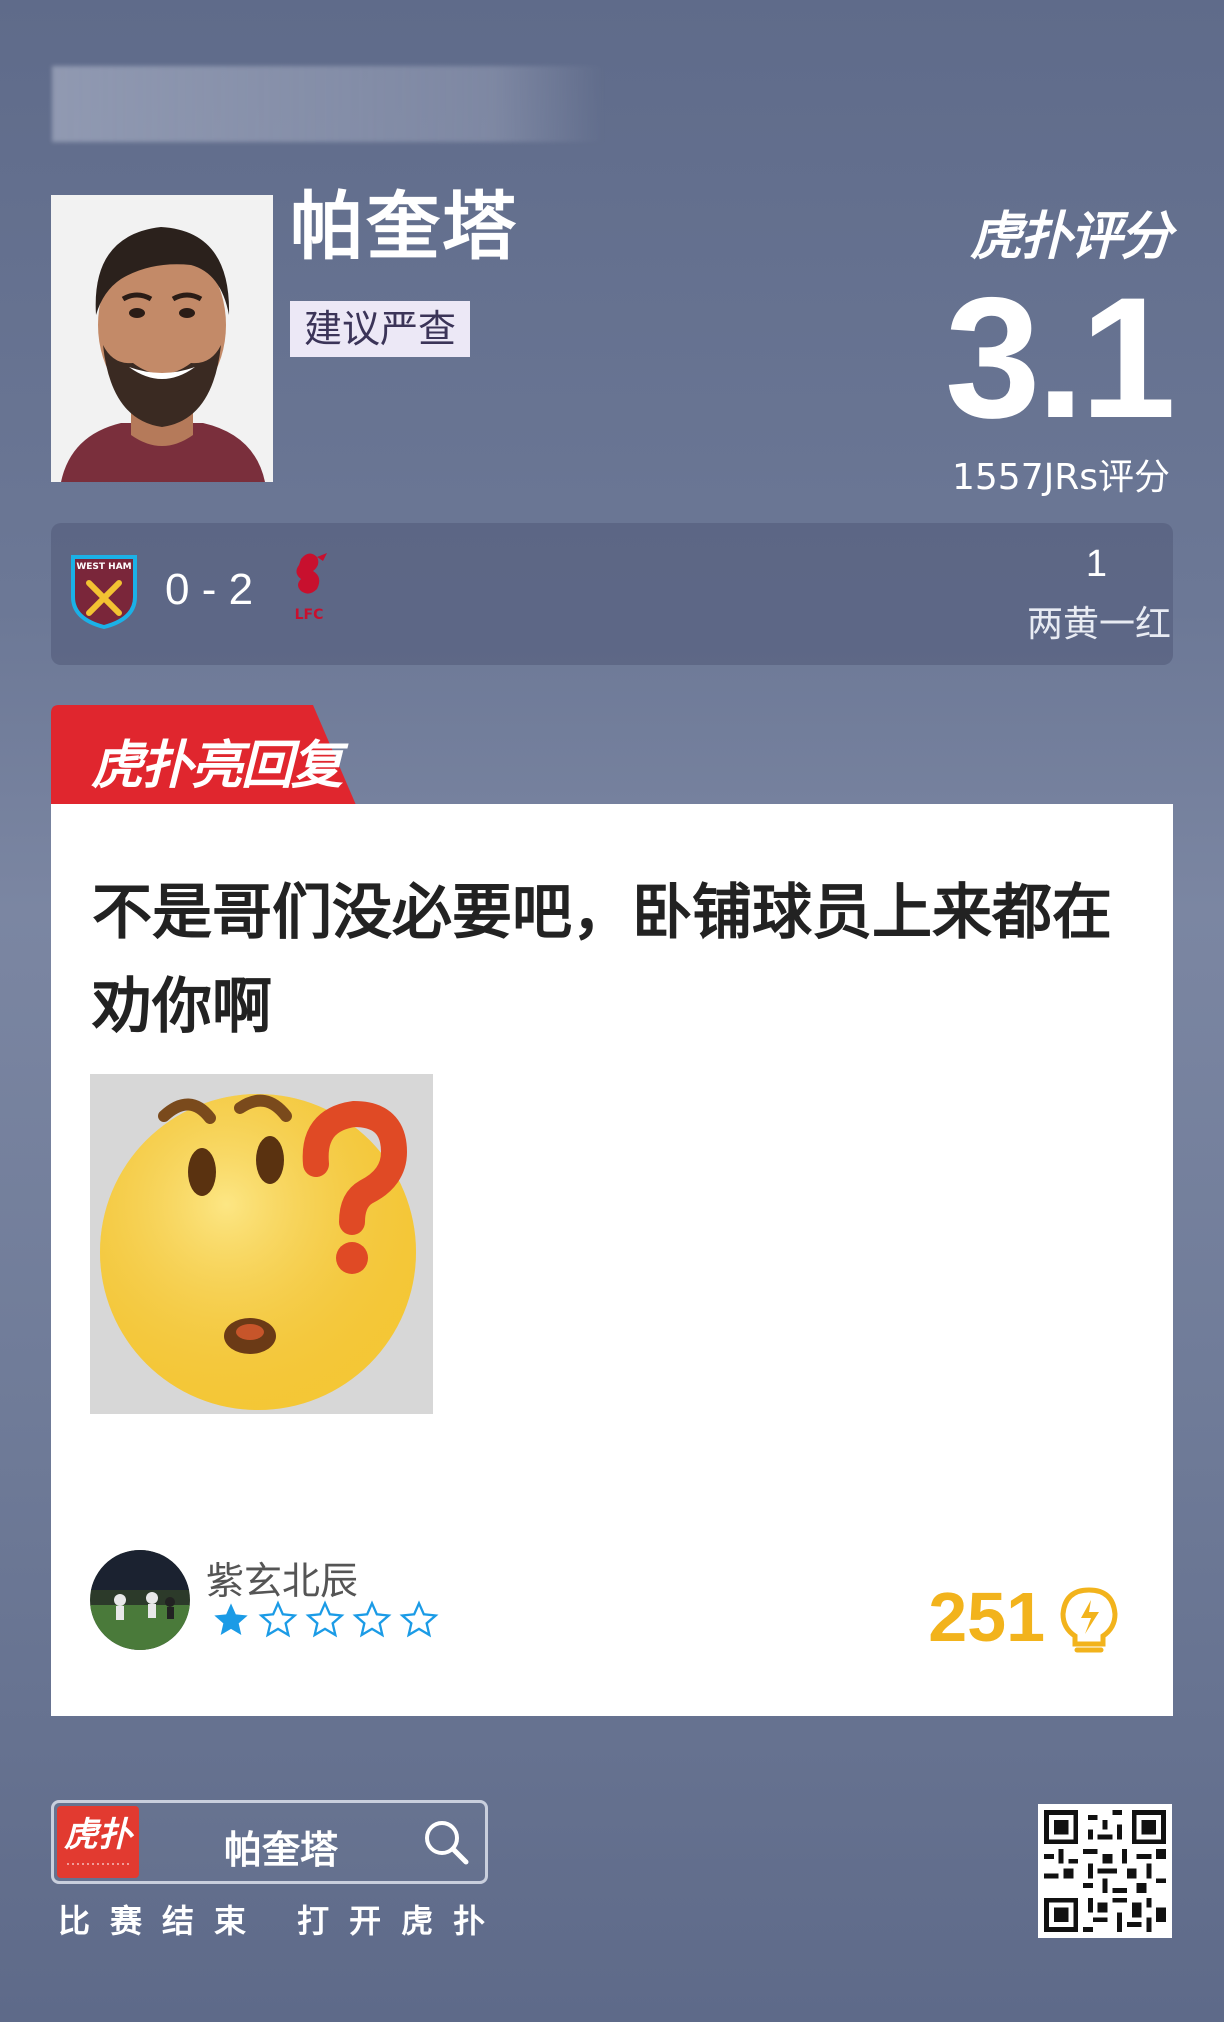 Image resolution: width=1224 pixels, height=2022 pixels. I want to click on hupu-rating-logo: 虎扑评分, so click(1070, 237).